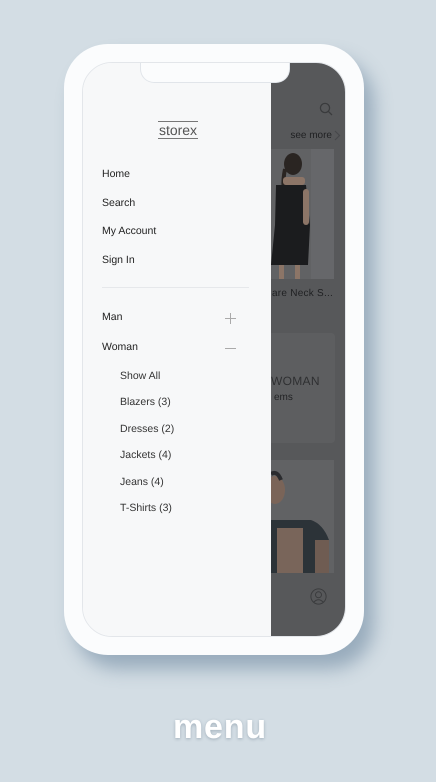 This screenshot has height=782, width=436. What do you see at coordinates (118, 260) in the screenshot?
I see `menu-link: Sign In` at bounding box center [118, 260].